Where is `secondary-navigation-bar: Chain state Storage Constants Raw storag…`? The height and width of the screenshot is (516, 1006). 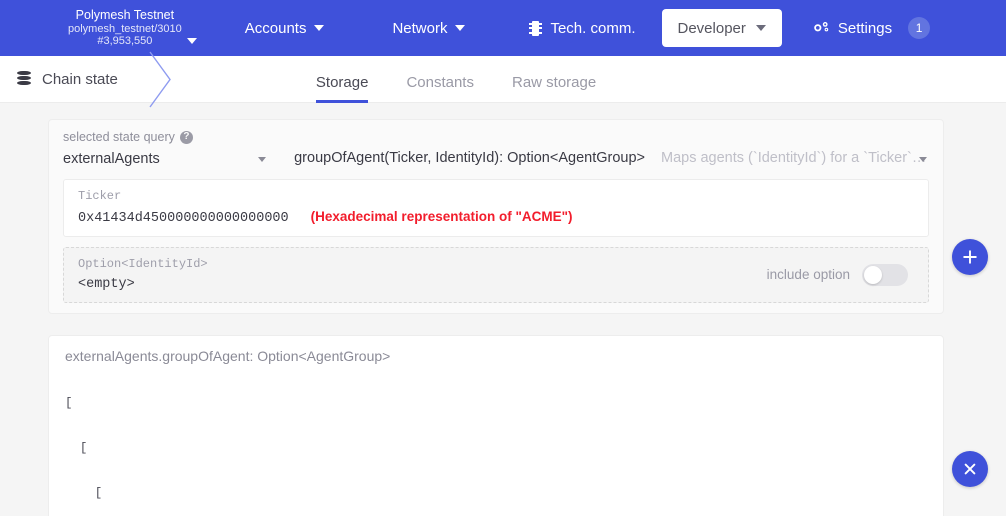
secondary-navigation-bar: Chain state Storage Constants Raw storag… is located at coordinates (503, 79).